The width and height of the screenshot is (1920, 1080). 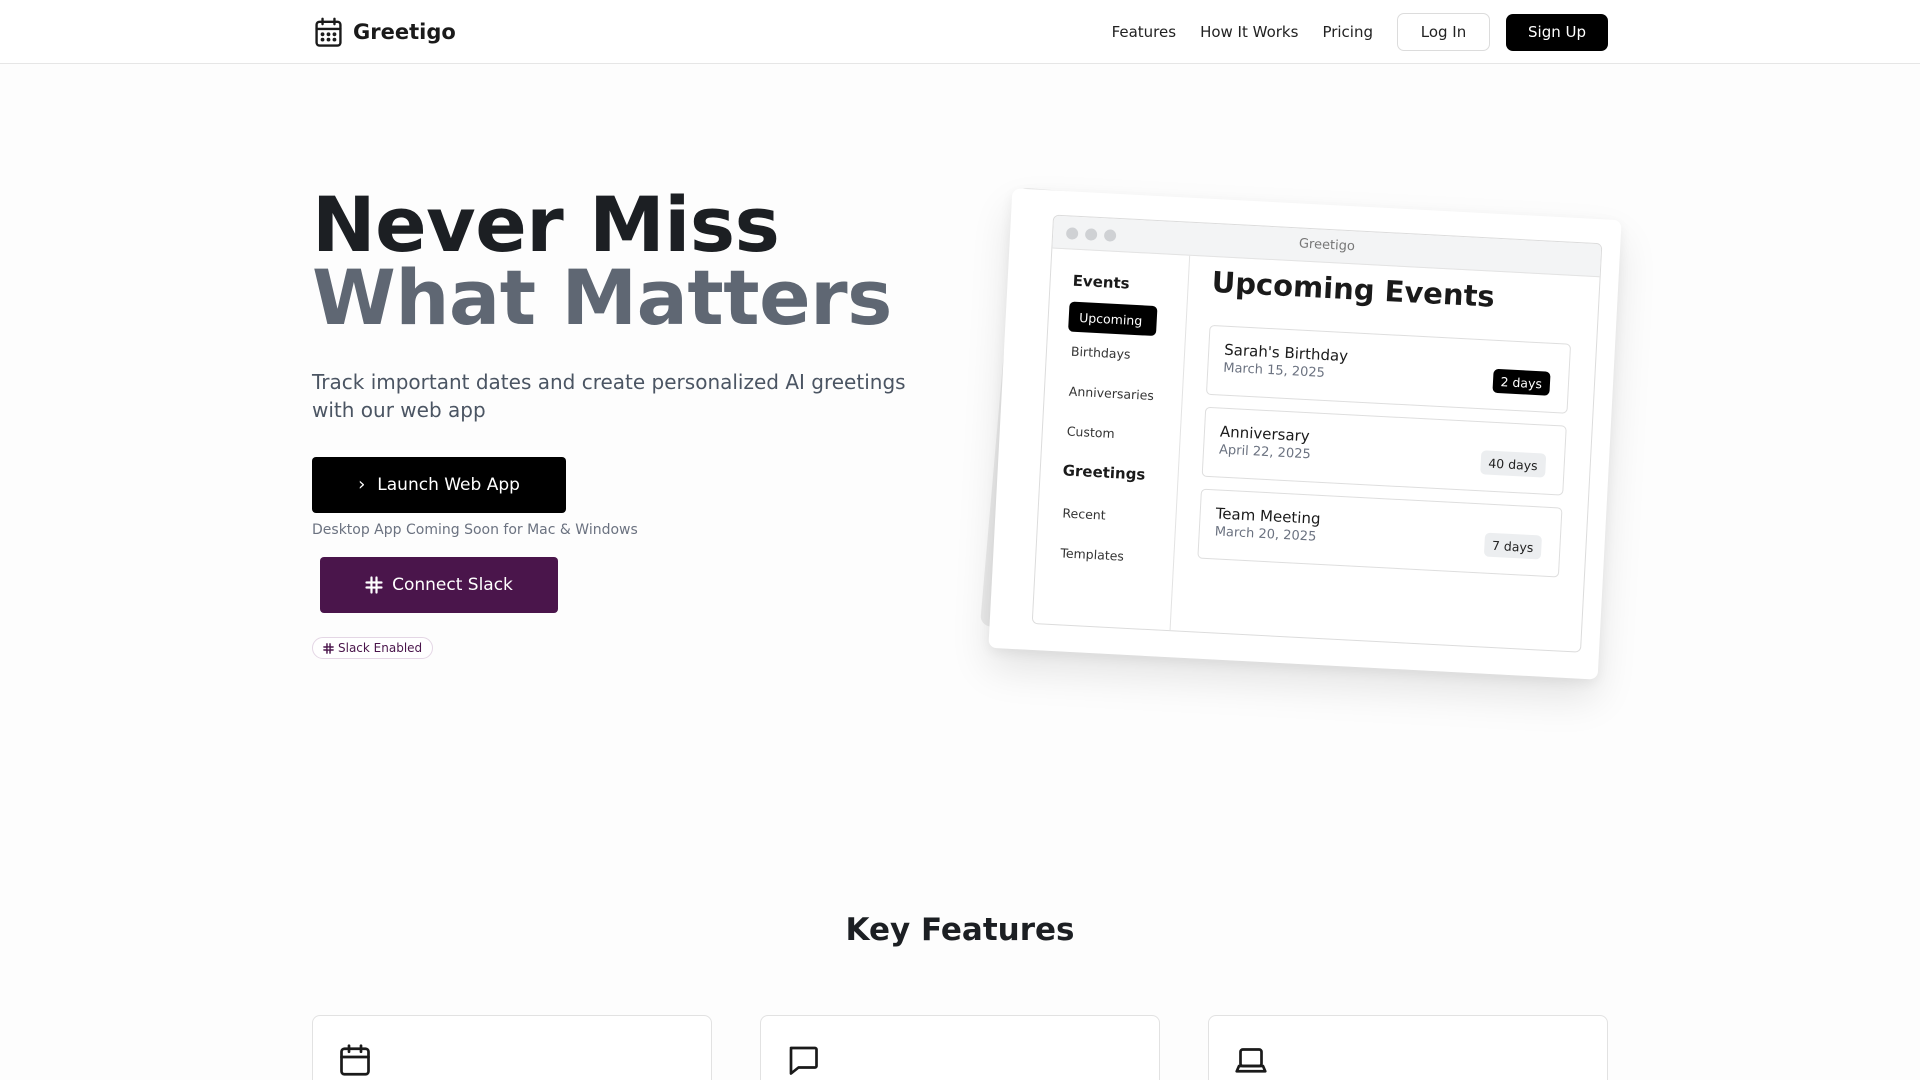 I want to click on slack-badge-label: Slack Enabled, so click(x=380, y=648).